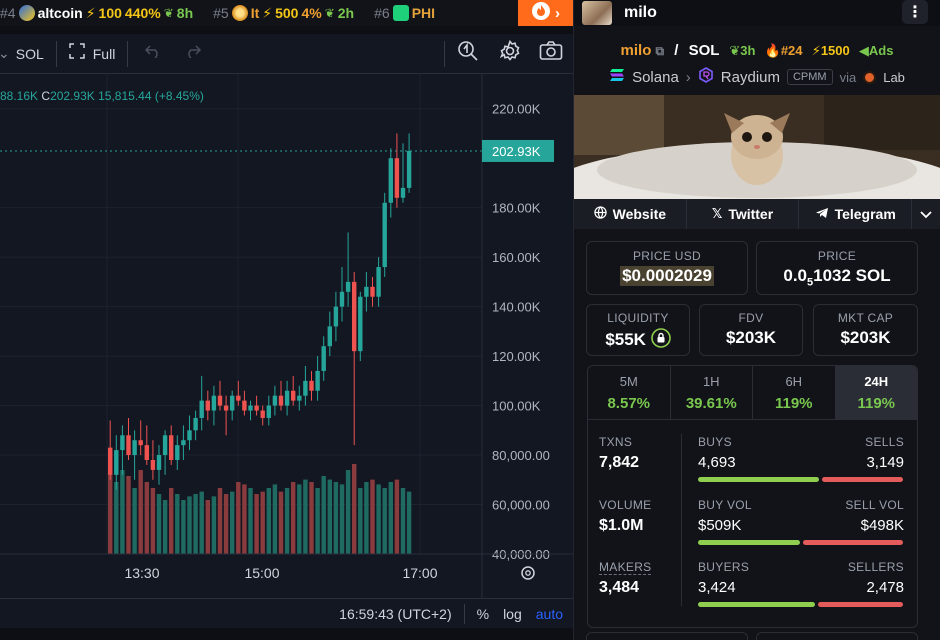 Image resolution: width=940 pixels, height=640 pixels. Describe the element at coordinates (512, 614) in the screenshot. I see `log-scale-toggle: log` at that location.